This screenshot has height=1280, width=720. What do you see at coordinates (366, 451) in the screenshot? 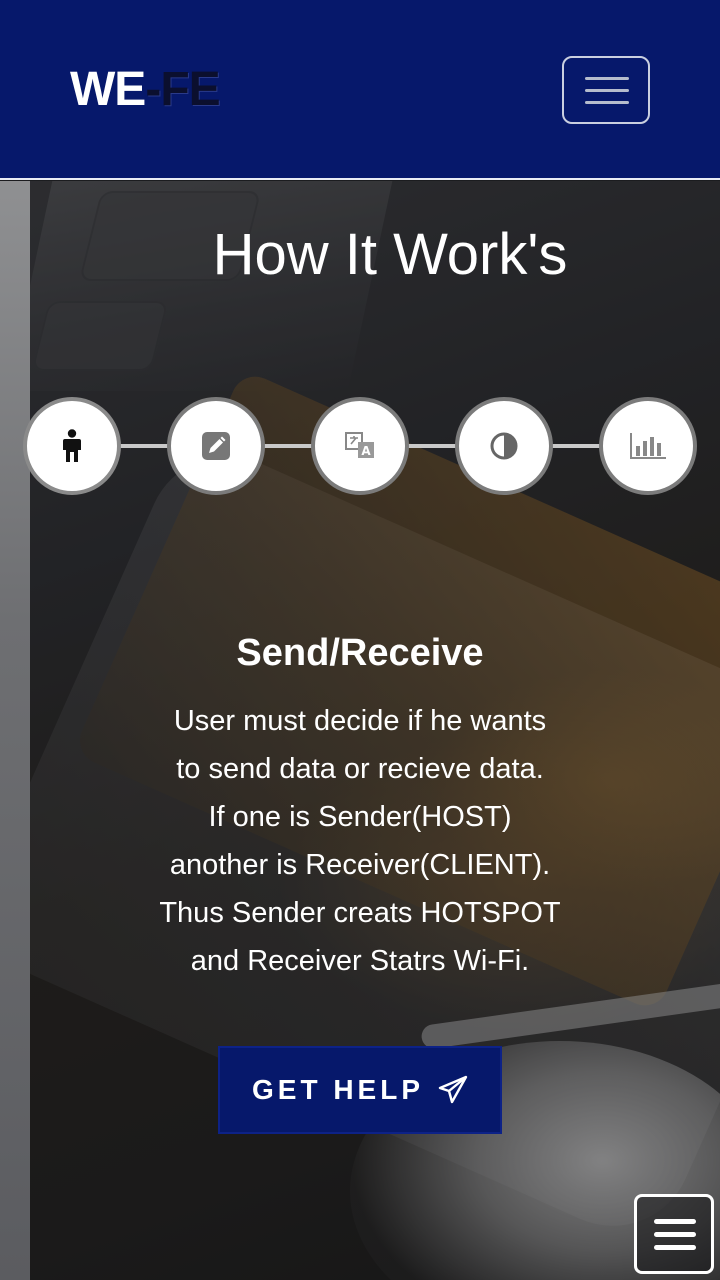
I see `svg-text: A` at bounding box center [366, 451].